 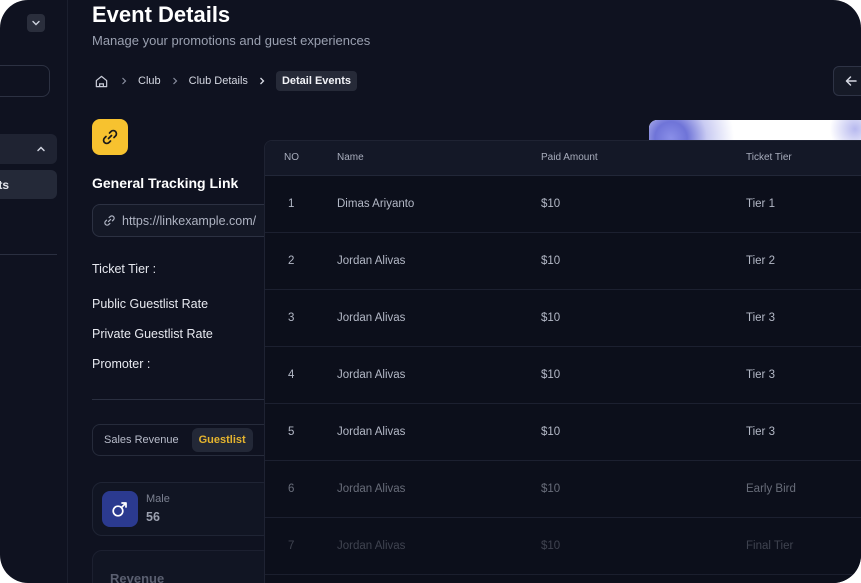 I want to click on sidebar-item-label: ts, so click(x=4, y=184).